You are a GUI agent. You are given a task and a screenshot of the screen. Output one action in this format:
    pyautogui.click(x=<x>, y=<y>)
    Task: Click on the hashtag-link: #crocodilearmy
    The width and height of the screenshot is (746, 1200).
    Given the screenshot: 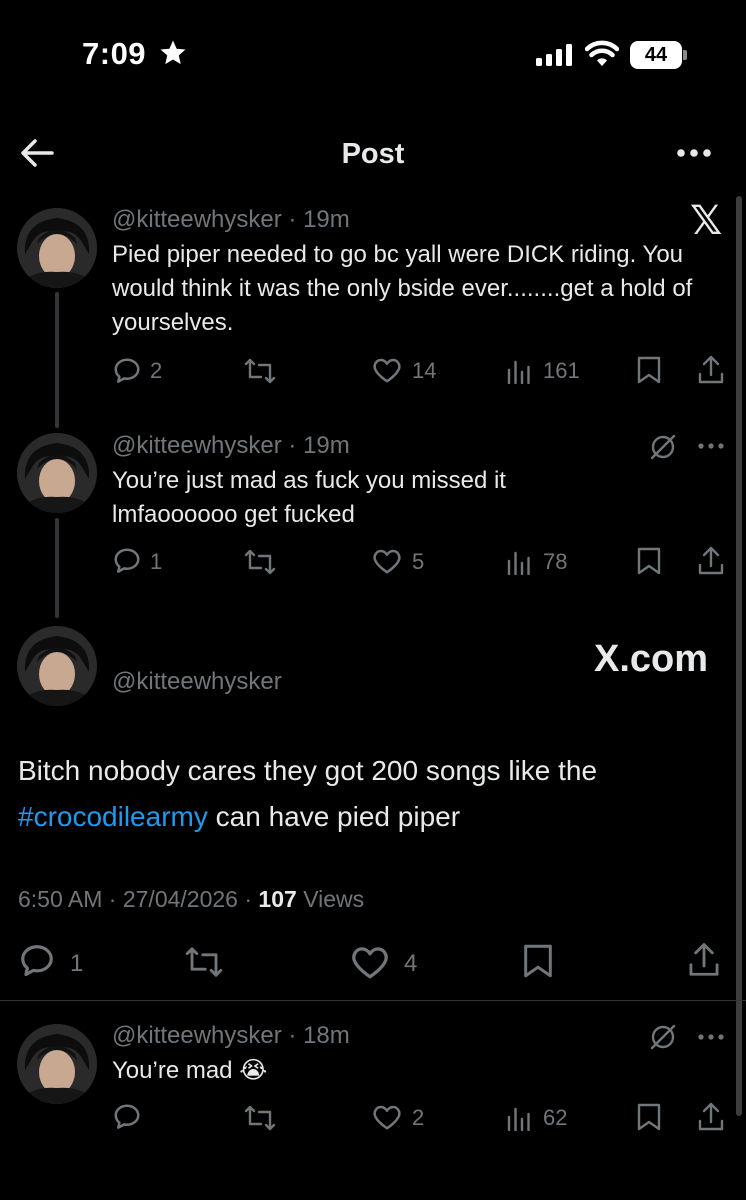 What is the action you would take?
    pyautogui.click(x=113, y=816)
    